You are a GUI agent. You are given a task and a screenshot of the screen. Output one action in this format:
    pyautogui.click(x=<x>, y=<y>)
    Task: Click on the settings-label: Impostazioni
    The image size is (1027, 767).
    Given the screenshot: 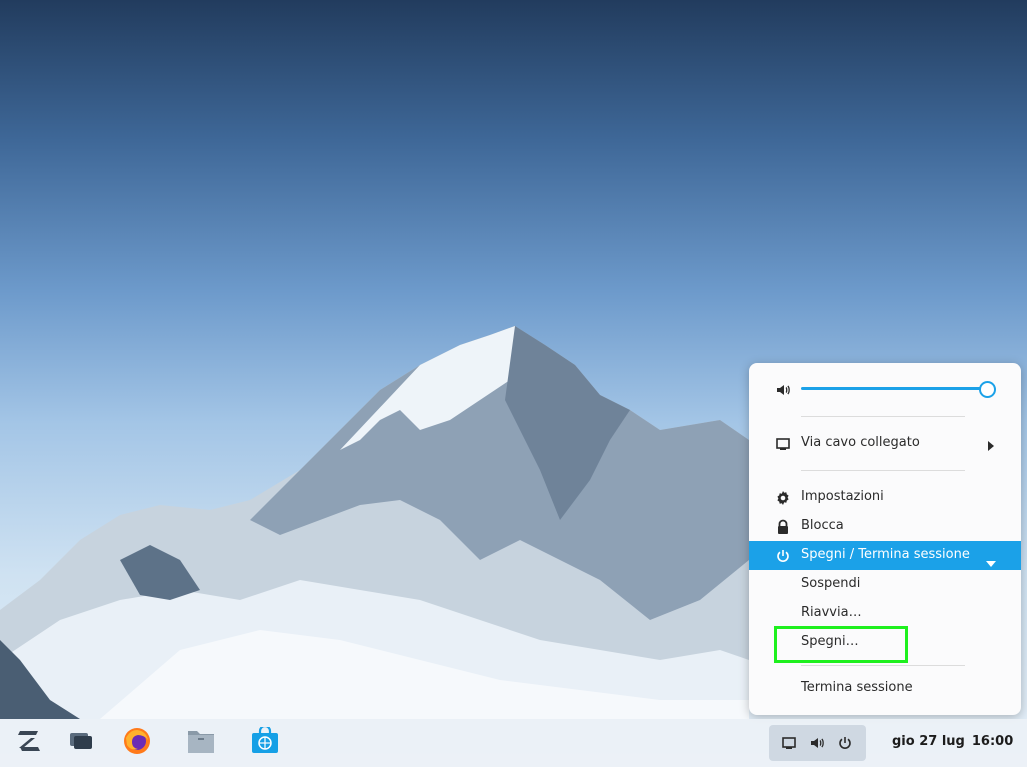 What is the action you would take?
    pyautogui.click(x=842, y=496)
    